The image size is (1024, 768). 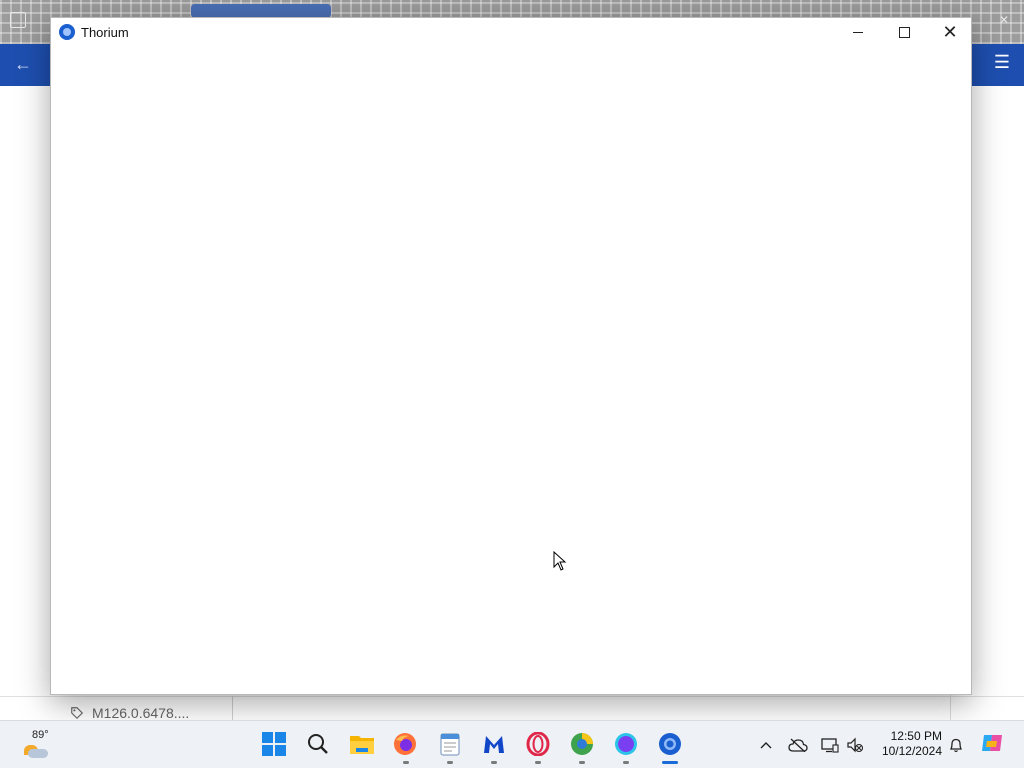 I want to click on taskbar-clock: 12:50 PM 10/12/2024, so click(x=909, y=744).